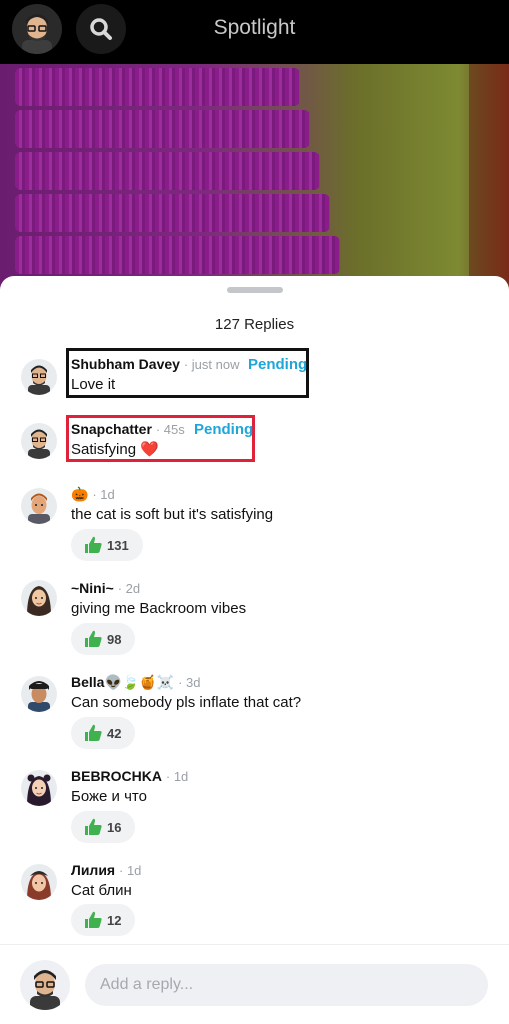 This screenshot has height=1024, width=509. I want to click on comment-header: Bella👽🍃🍯☠️ · 3d, so click(136, 682).